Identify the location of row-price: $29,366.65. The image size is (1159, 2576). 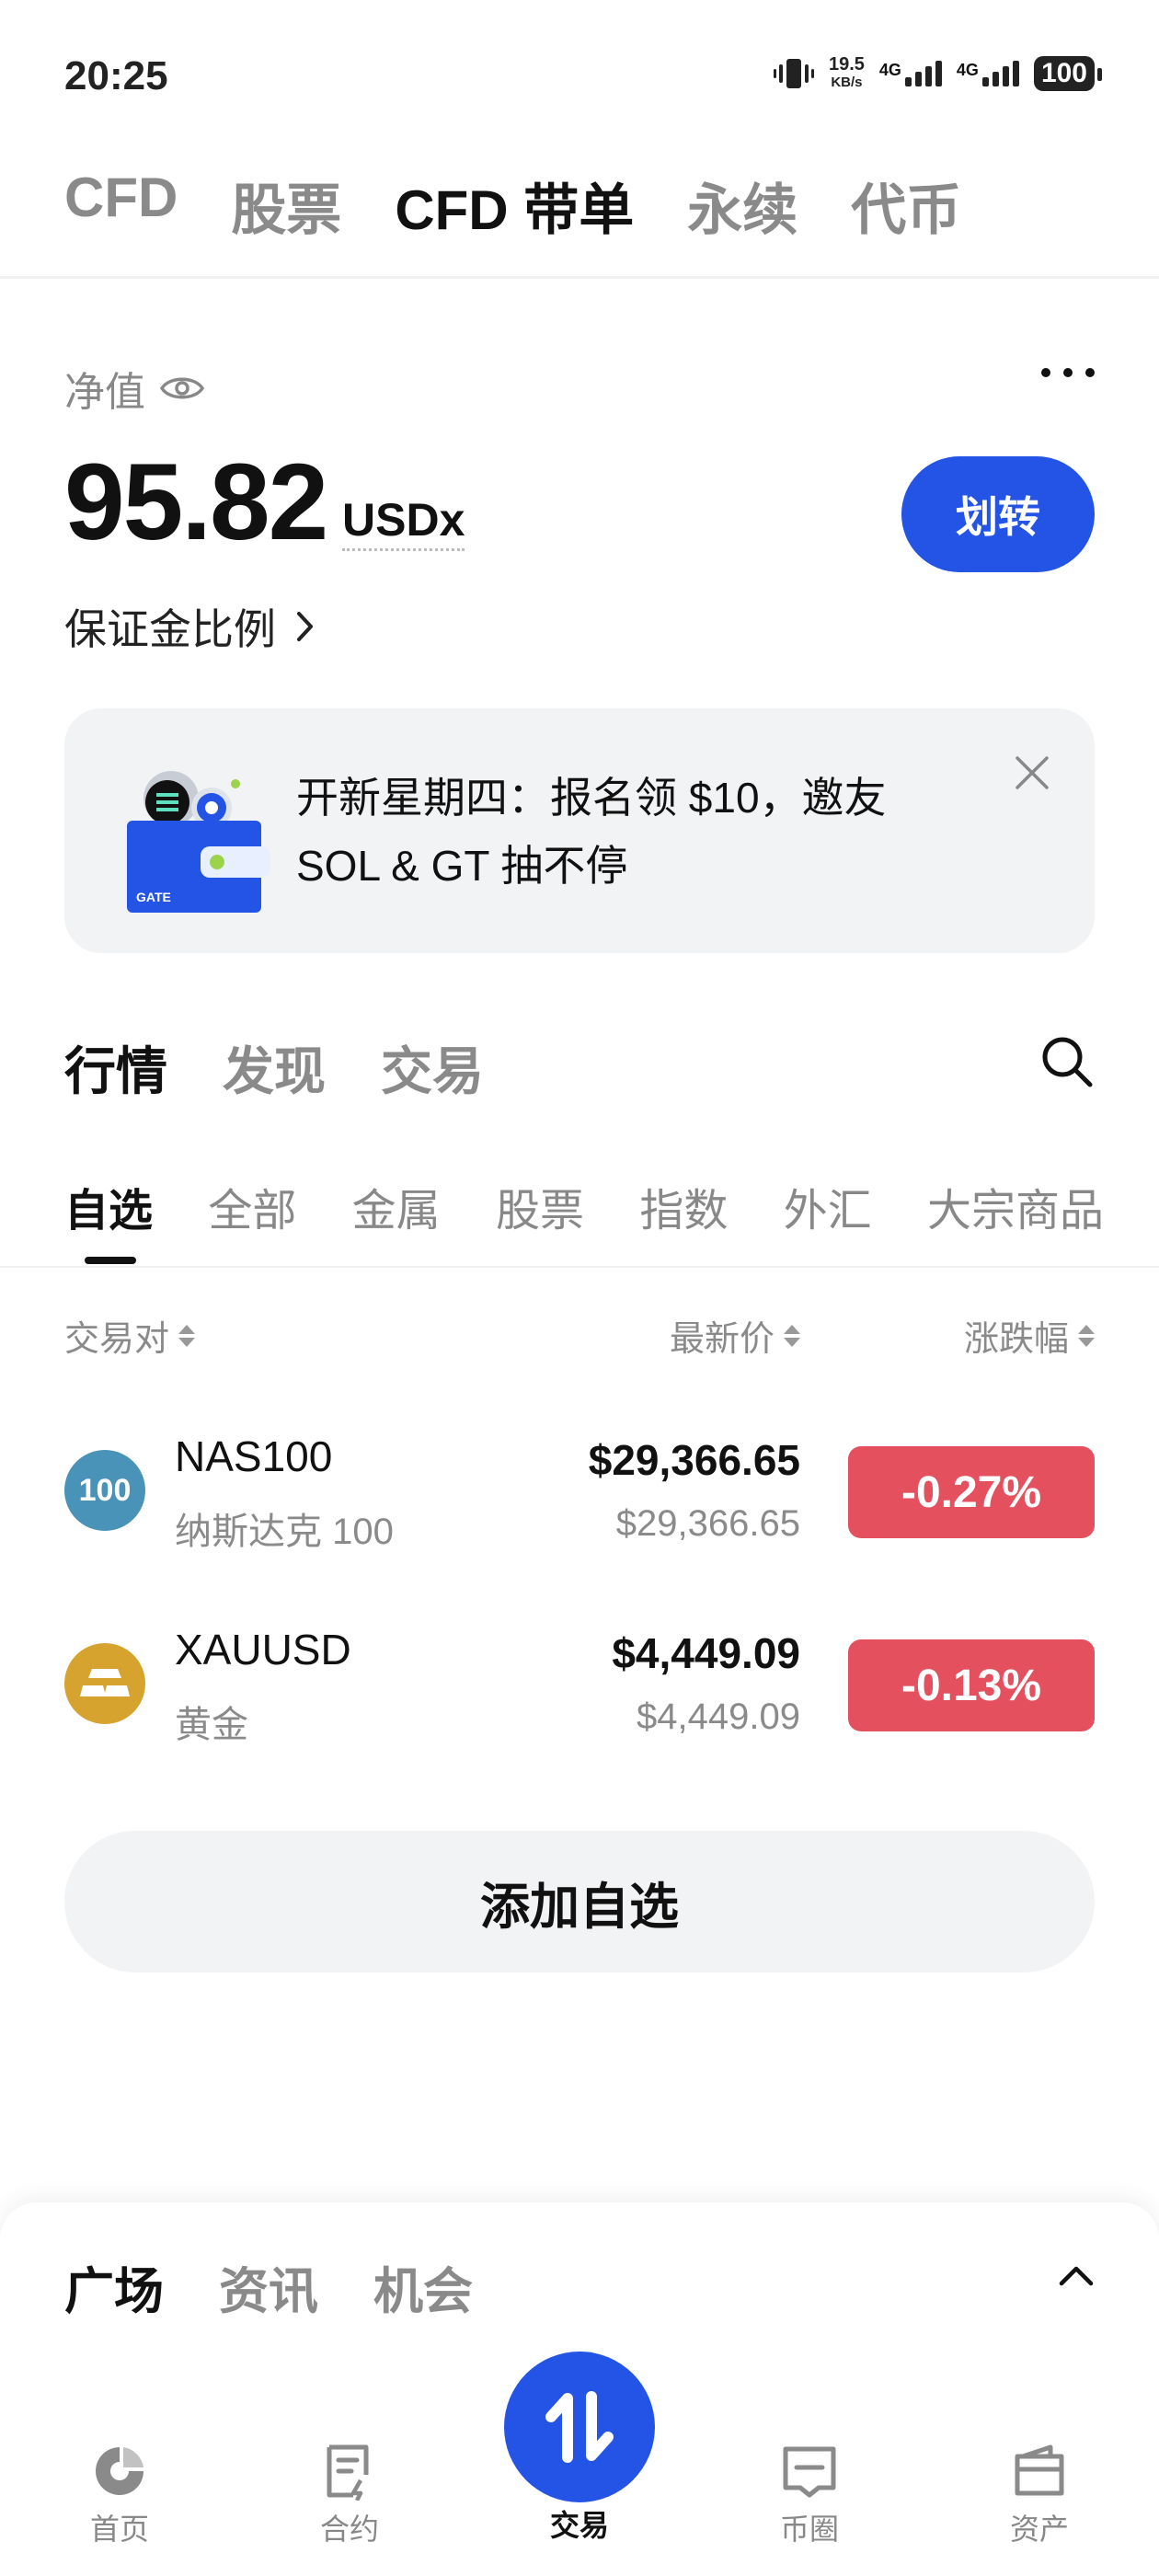
(694, 1460).